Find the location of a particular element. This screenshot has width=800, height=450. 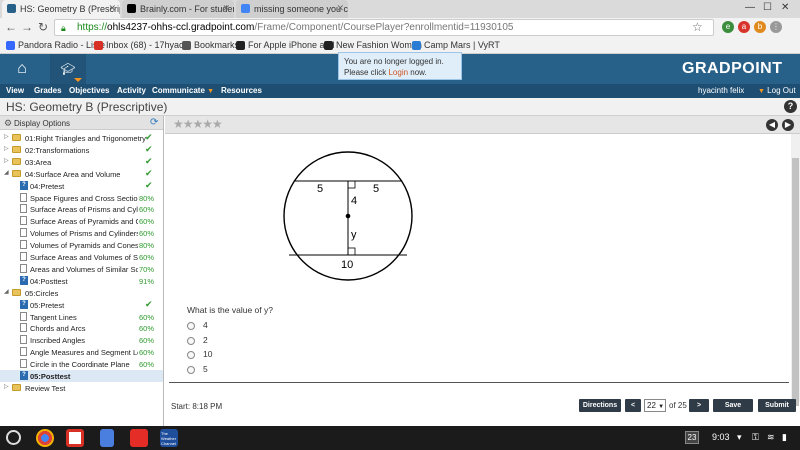

tree-item: Volumes of Prisms and Cylinders 60% is located at coordinates (81, 233).